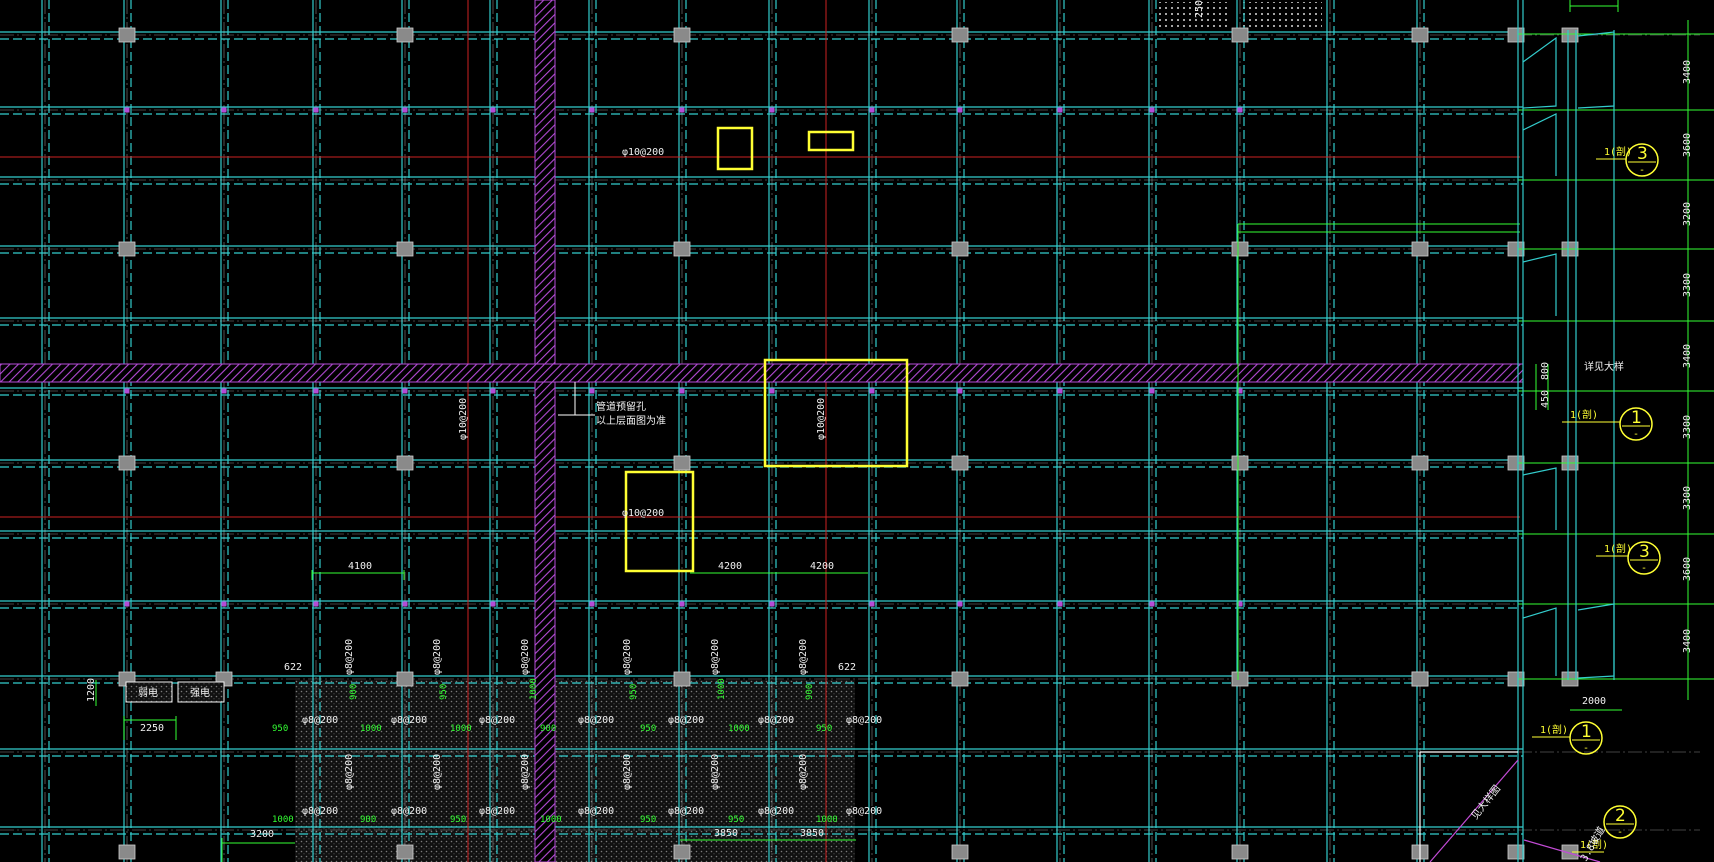 Image resolution: width=1714 pixels, height=862 pixels. I want to click on right-dimension-text: 3200, so click(1687, 214).